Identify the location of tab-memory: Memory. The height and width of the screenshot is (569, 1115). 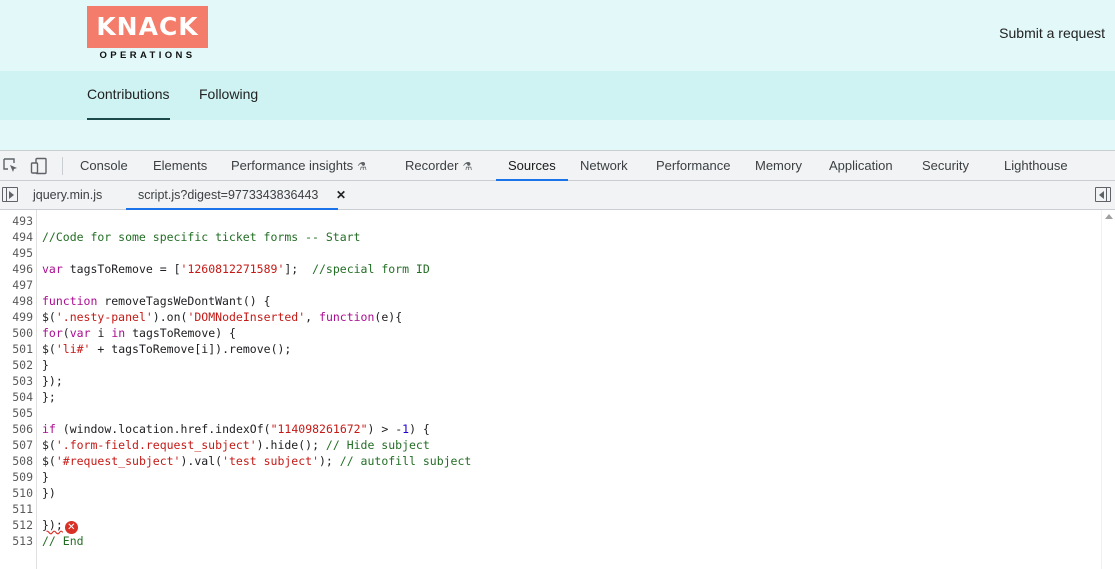
(778, 166).